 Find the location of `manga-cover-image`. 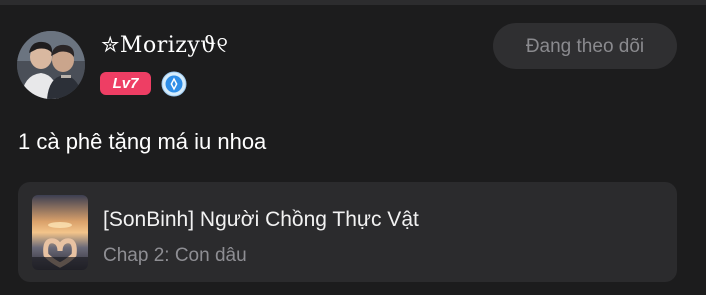

manga-cover-image is located at coordinates (60, 232).